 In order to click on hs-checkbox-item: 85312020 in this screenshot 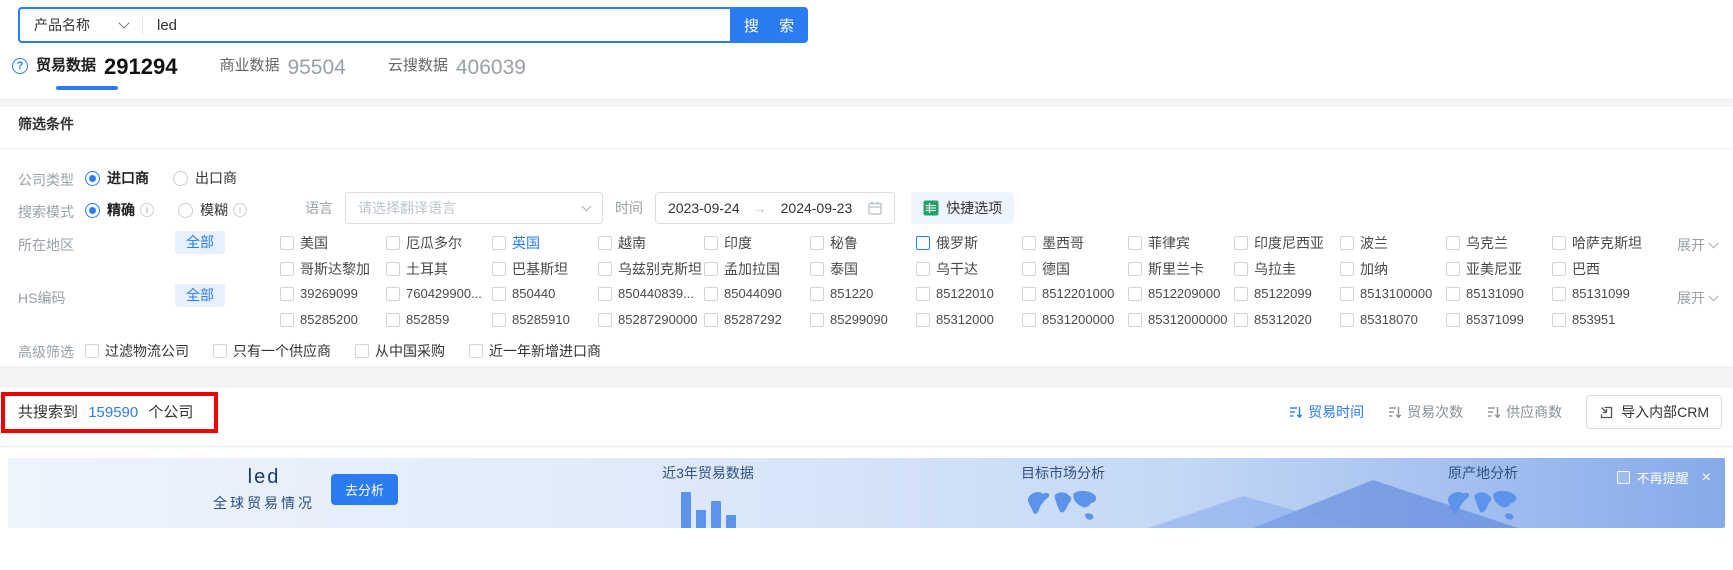, I will do `click(1287, 319)`.